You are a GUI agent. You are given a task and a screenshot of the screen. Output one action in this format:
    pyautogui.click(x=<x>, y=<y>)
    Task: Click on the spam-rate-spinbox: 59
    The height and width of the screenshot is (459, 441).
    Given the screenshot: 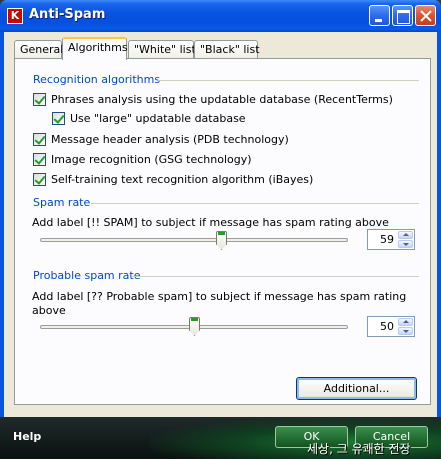 What is the action you would take?
    pyautogui.click(x=391, y=239)
    